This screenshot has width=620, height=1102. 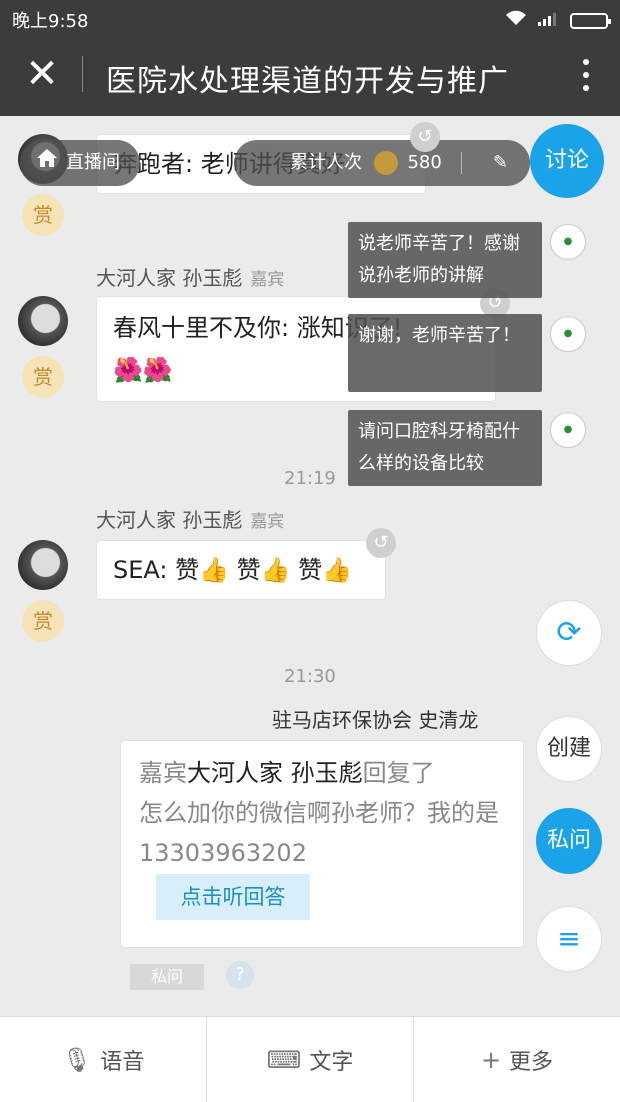 What do you see at coordinates (531, 1062) in the screenshot?
I see `more-label: 更多` at bounding box center [531, 1062].